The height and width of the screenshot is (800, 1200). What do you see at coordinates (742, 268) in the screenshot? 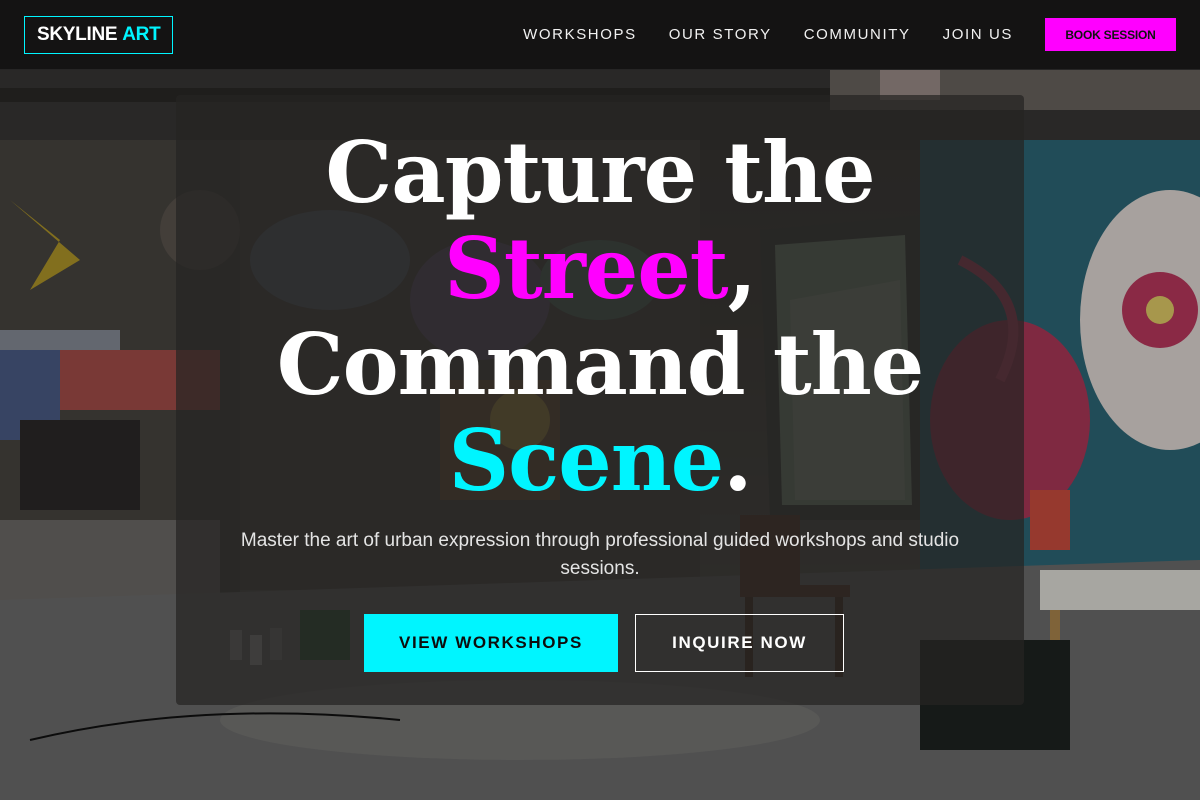
I see `headline-comma: ,` at bounding box center [742, 268].